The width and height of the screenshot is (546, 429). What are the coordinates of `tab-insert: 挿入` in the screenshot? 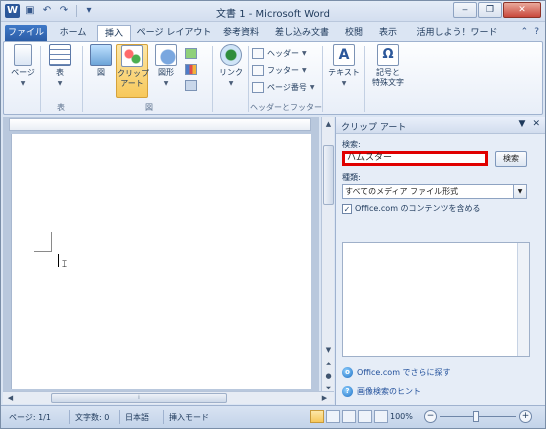 It's located at (114, 33).